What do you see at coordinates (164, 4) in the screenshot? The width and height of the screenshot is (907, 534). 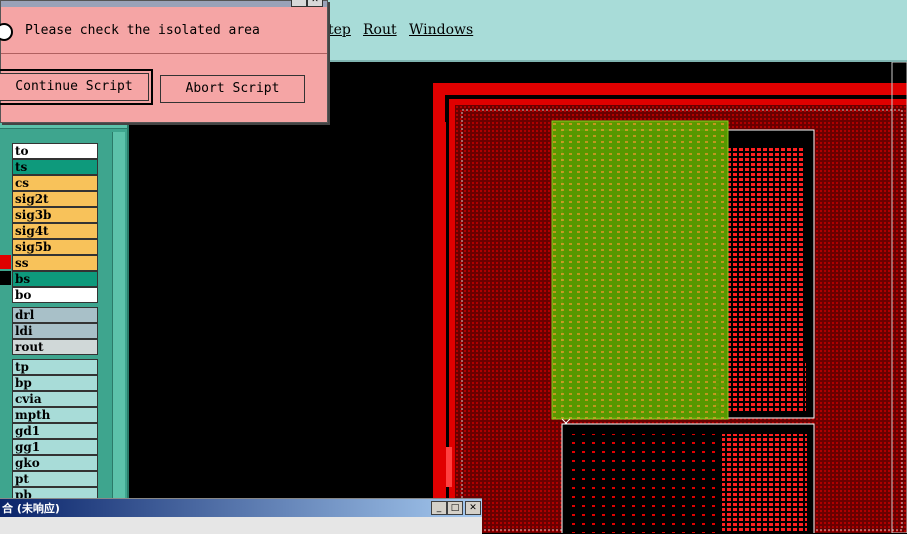 I see `dialog-titlebar` at bounding box center [164, 4].